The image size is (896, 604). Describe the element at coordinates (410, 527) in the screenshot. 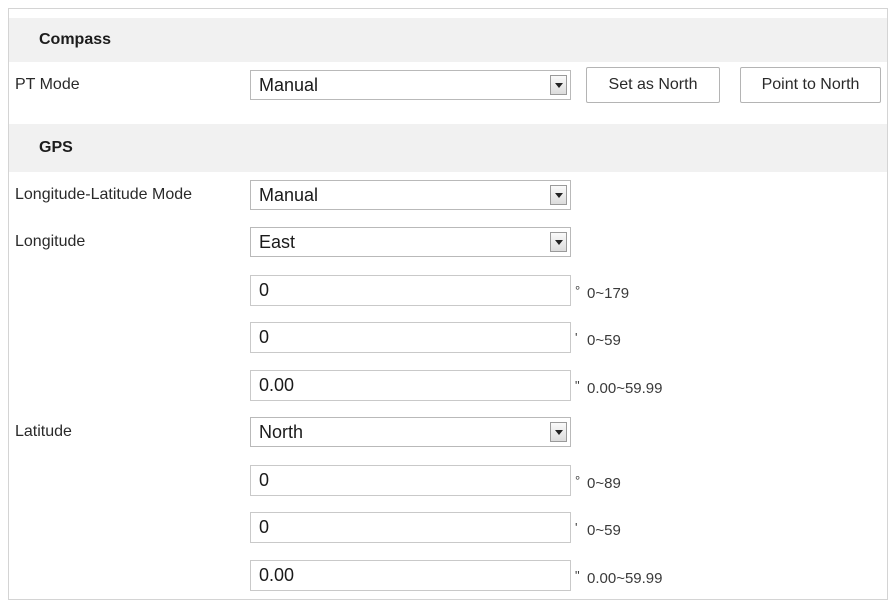

I see `latitude-minutes-input: 0` at that location.